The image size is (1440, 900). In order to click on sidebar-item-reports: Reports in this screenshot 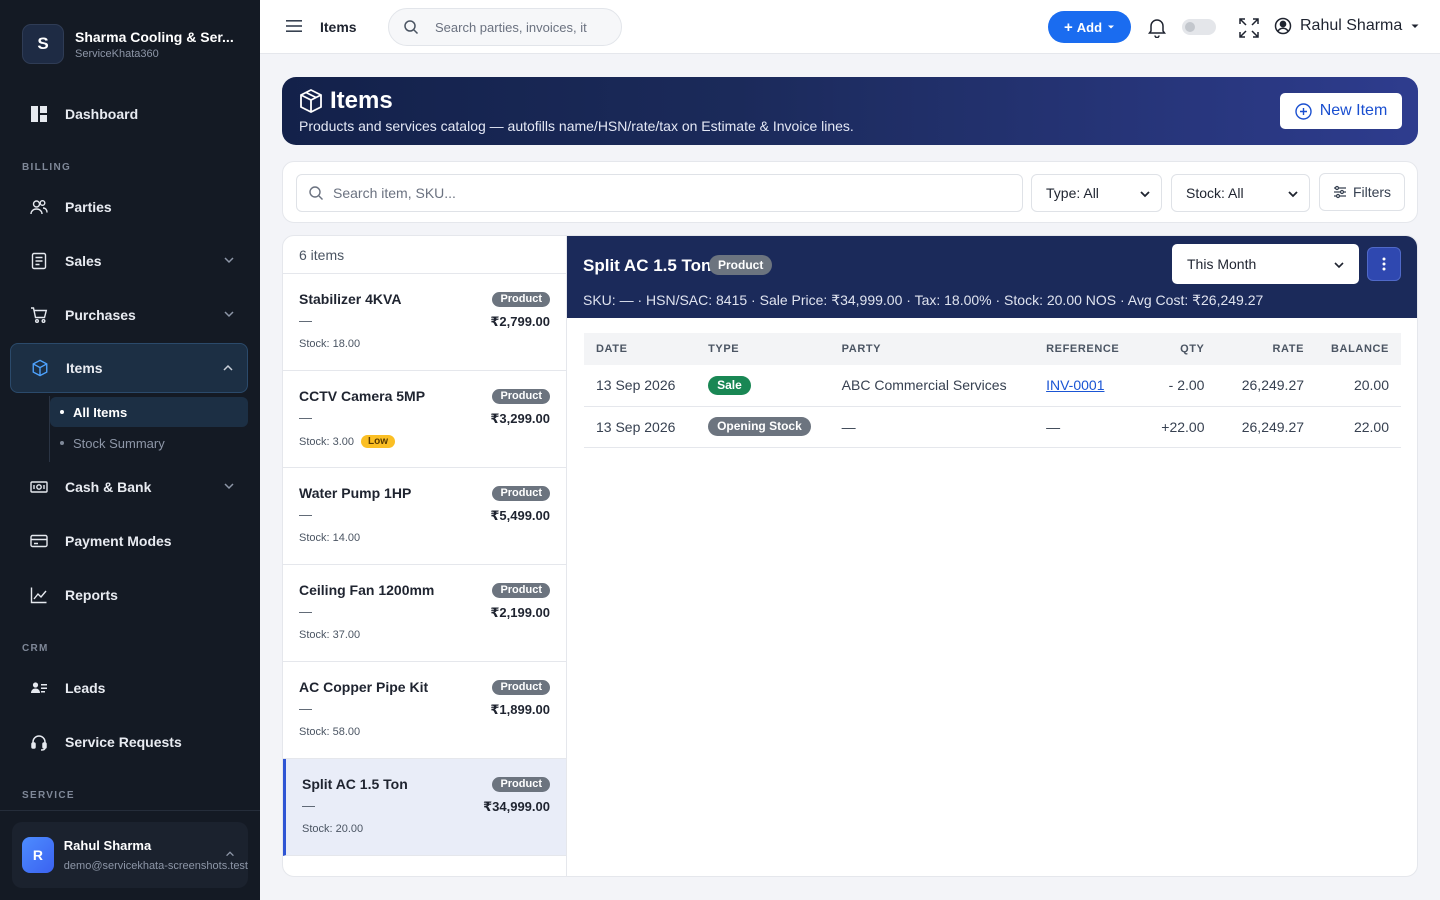, I will do `click(129, 595)`.